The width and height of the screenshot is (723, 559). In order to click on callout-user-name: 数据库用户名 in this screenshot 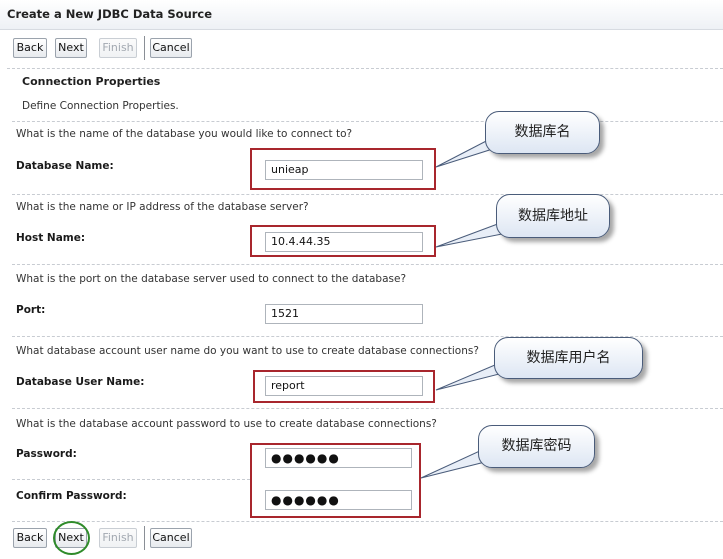, I will do `click(568, 358)`.